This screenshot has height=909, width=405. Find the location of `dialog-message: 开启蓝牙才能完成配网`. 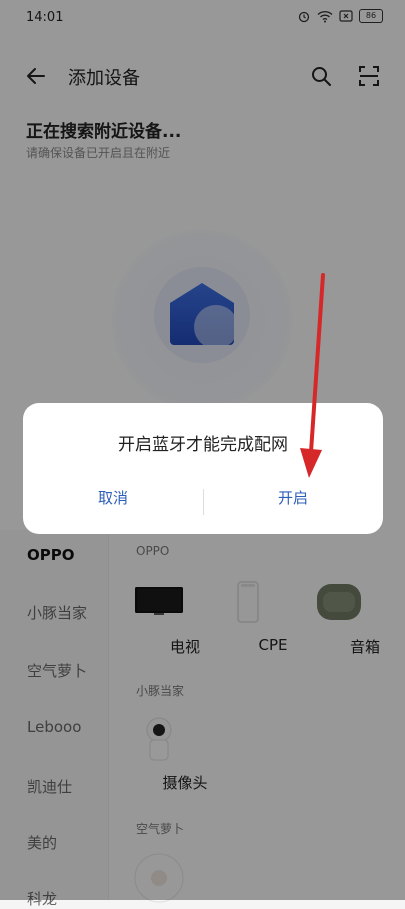

dialog-message: 开启蓝牙才能完成配网 is located at coordinates (203, 445).